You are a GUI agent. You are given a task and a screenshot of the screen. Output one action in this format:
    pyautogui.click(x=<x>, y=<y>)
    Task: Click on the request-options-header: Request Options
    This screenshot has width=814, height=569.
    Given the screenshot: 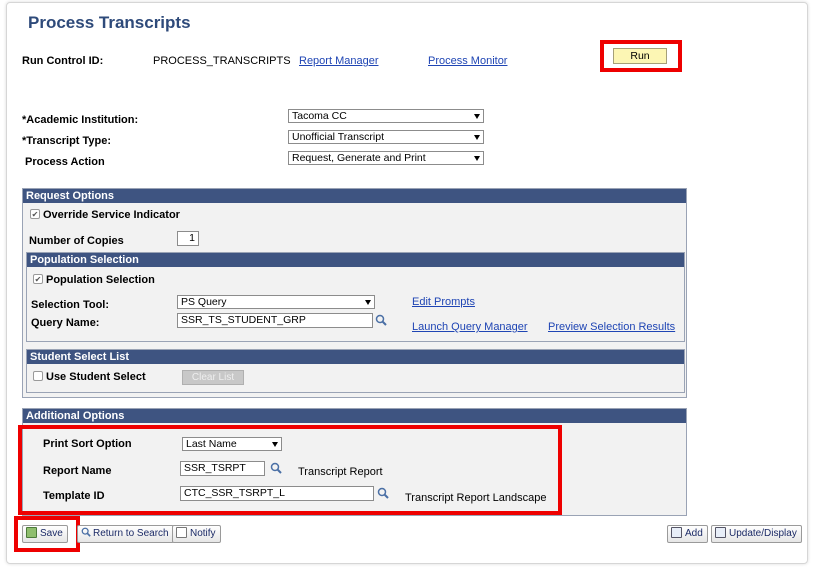 What is the action you would take?
    pyautogui.click(x=354, y=196)
    